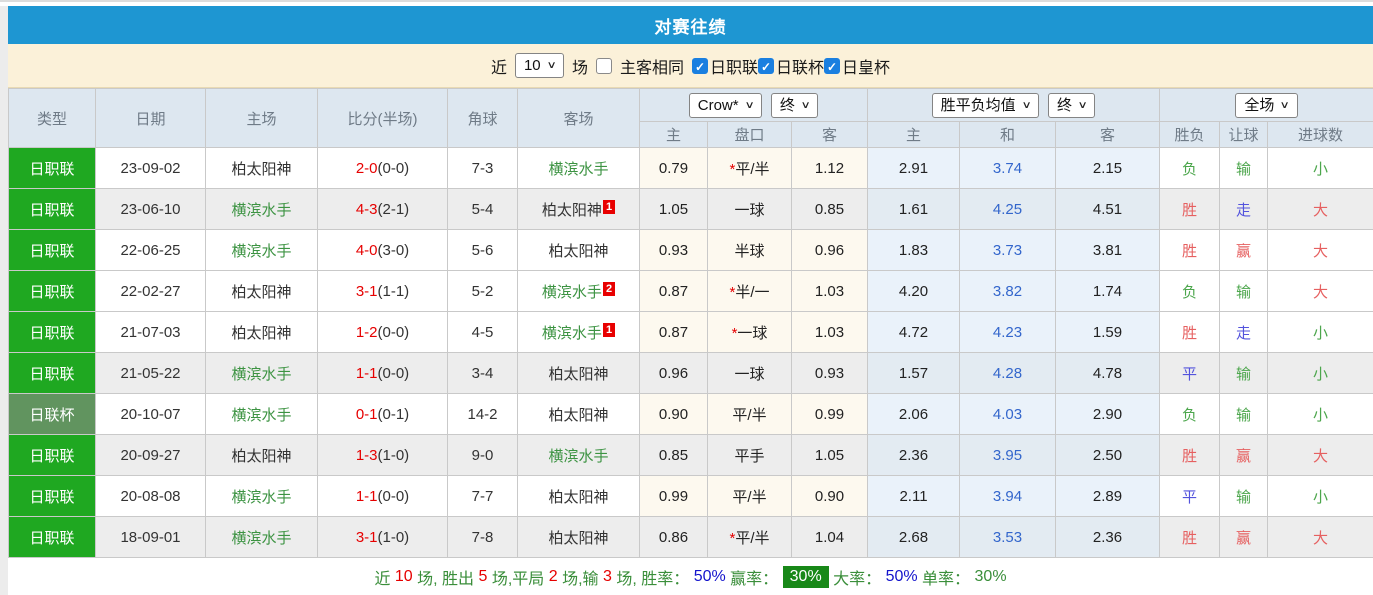 The image size is (1373, 595). I want to click on scope-dropdown-cell: 全场 ∨, so click(1266, 105).